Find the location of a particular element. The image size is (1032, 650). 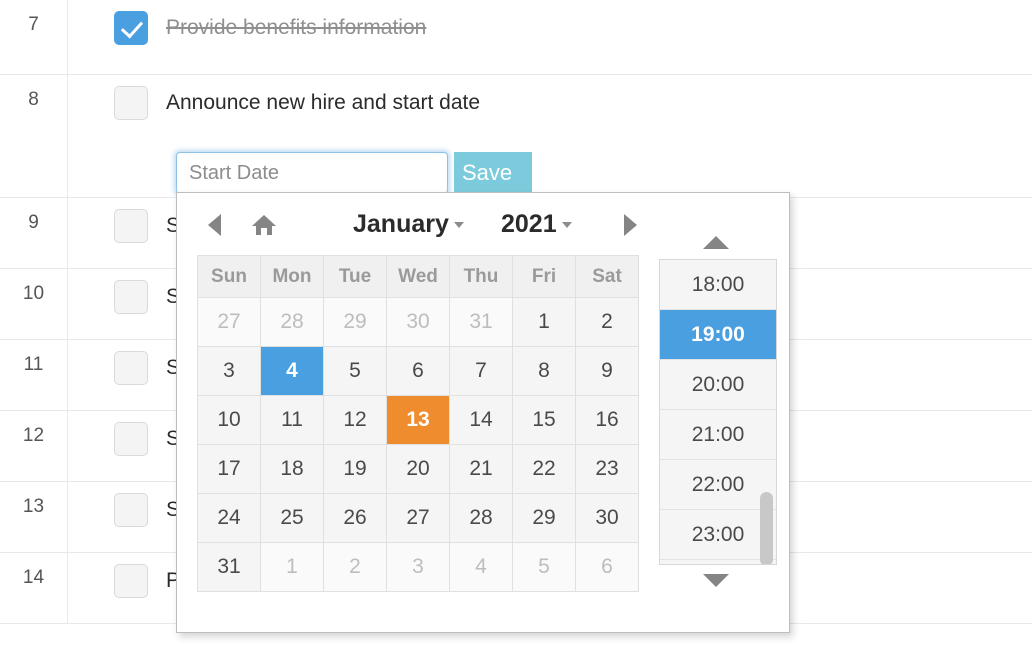

time-option: 23:00 is located at coordinates (718, 535).